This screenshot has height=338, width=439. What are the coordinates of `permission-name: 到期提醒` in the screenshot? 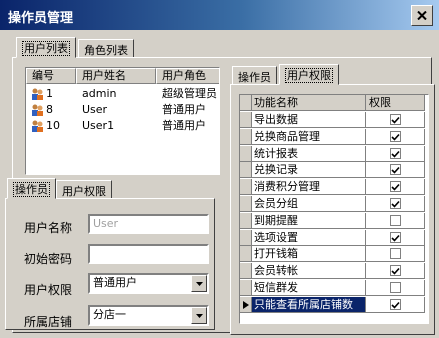 It's located at (309, 221).